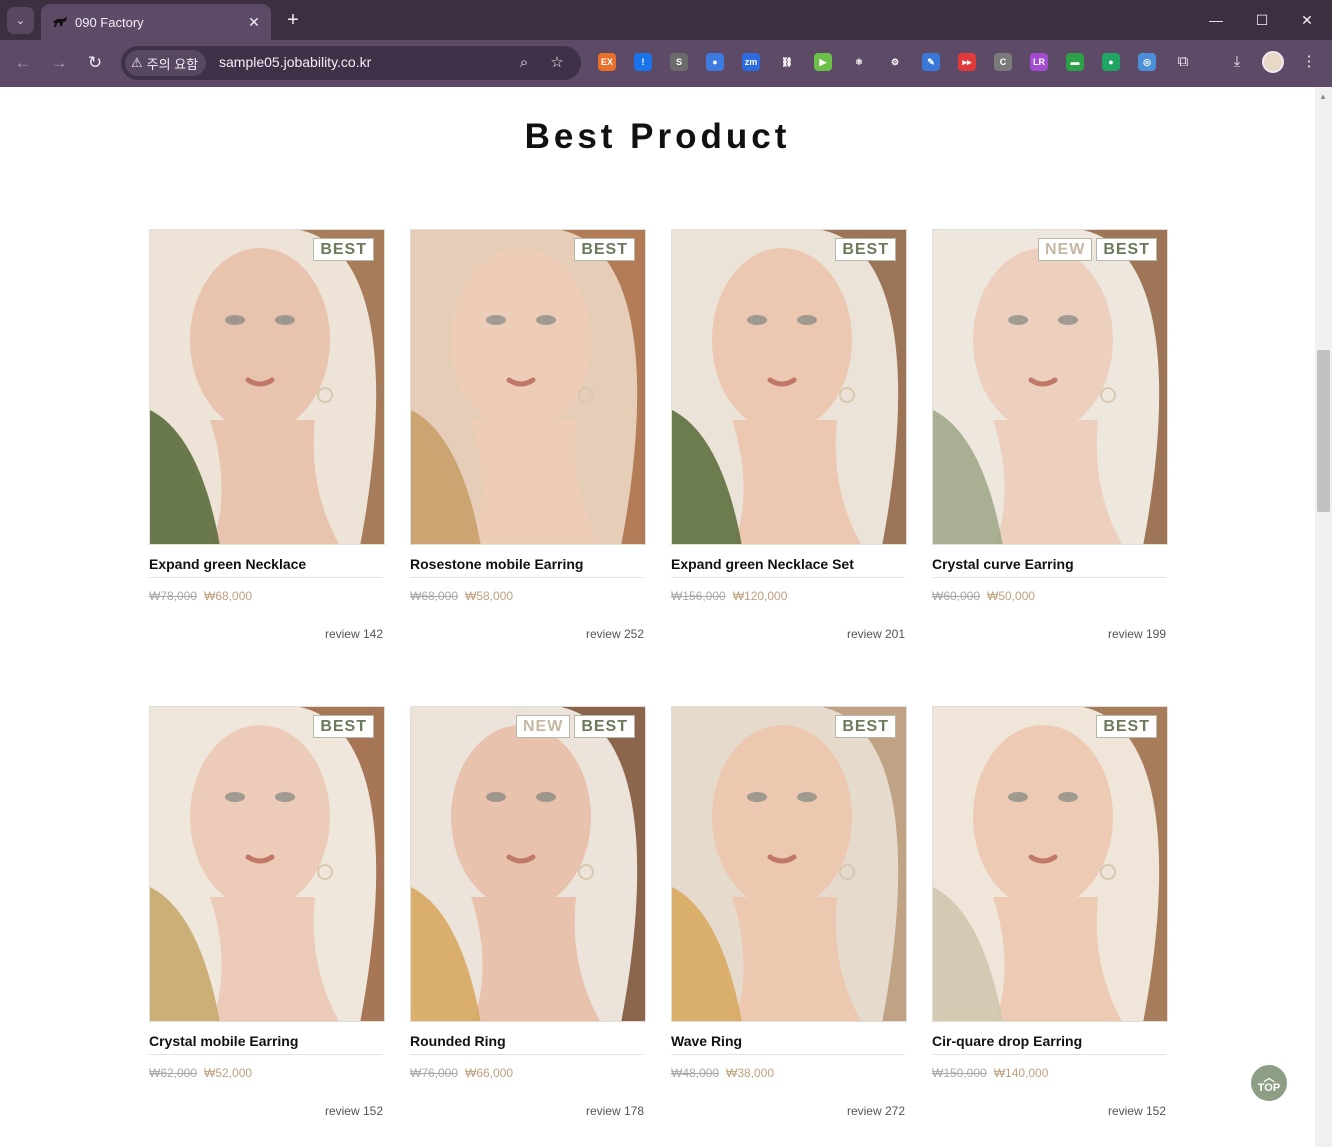 This screenshot has width=1332, height=1147. Describe the element at coordinates (823, 62) in the screenshot. I see `play-extension-icon: ▶` at that location.